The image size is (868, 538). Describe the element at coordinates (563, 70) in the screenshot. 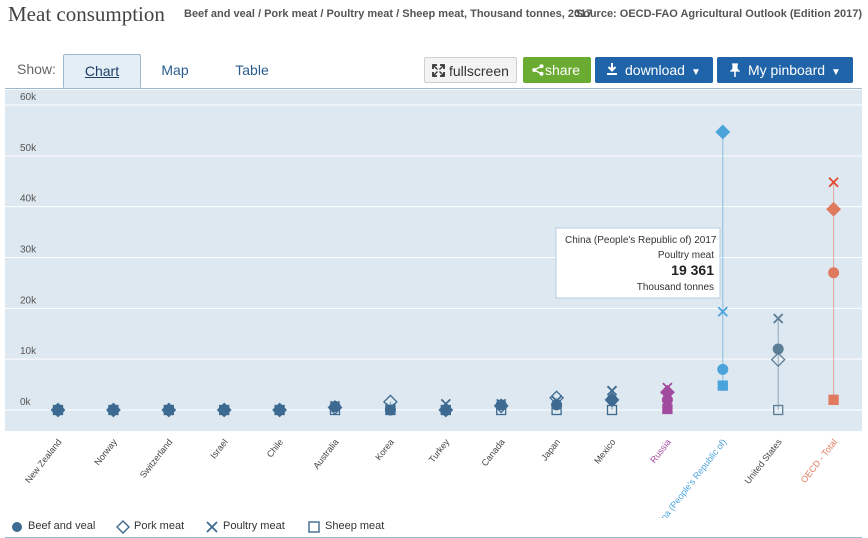

I see `share-label: share` at that location.